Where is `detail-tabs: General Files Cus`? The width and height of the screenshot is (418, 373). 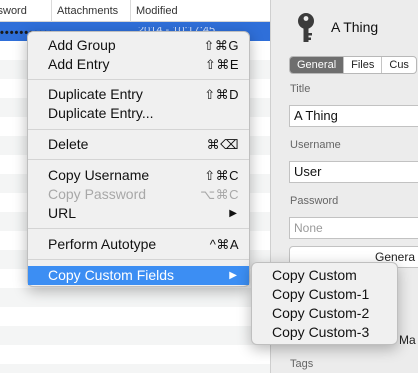
detail-tabs: General Files Cus is located at coordinates (353, 65).